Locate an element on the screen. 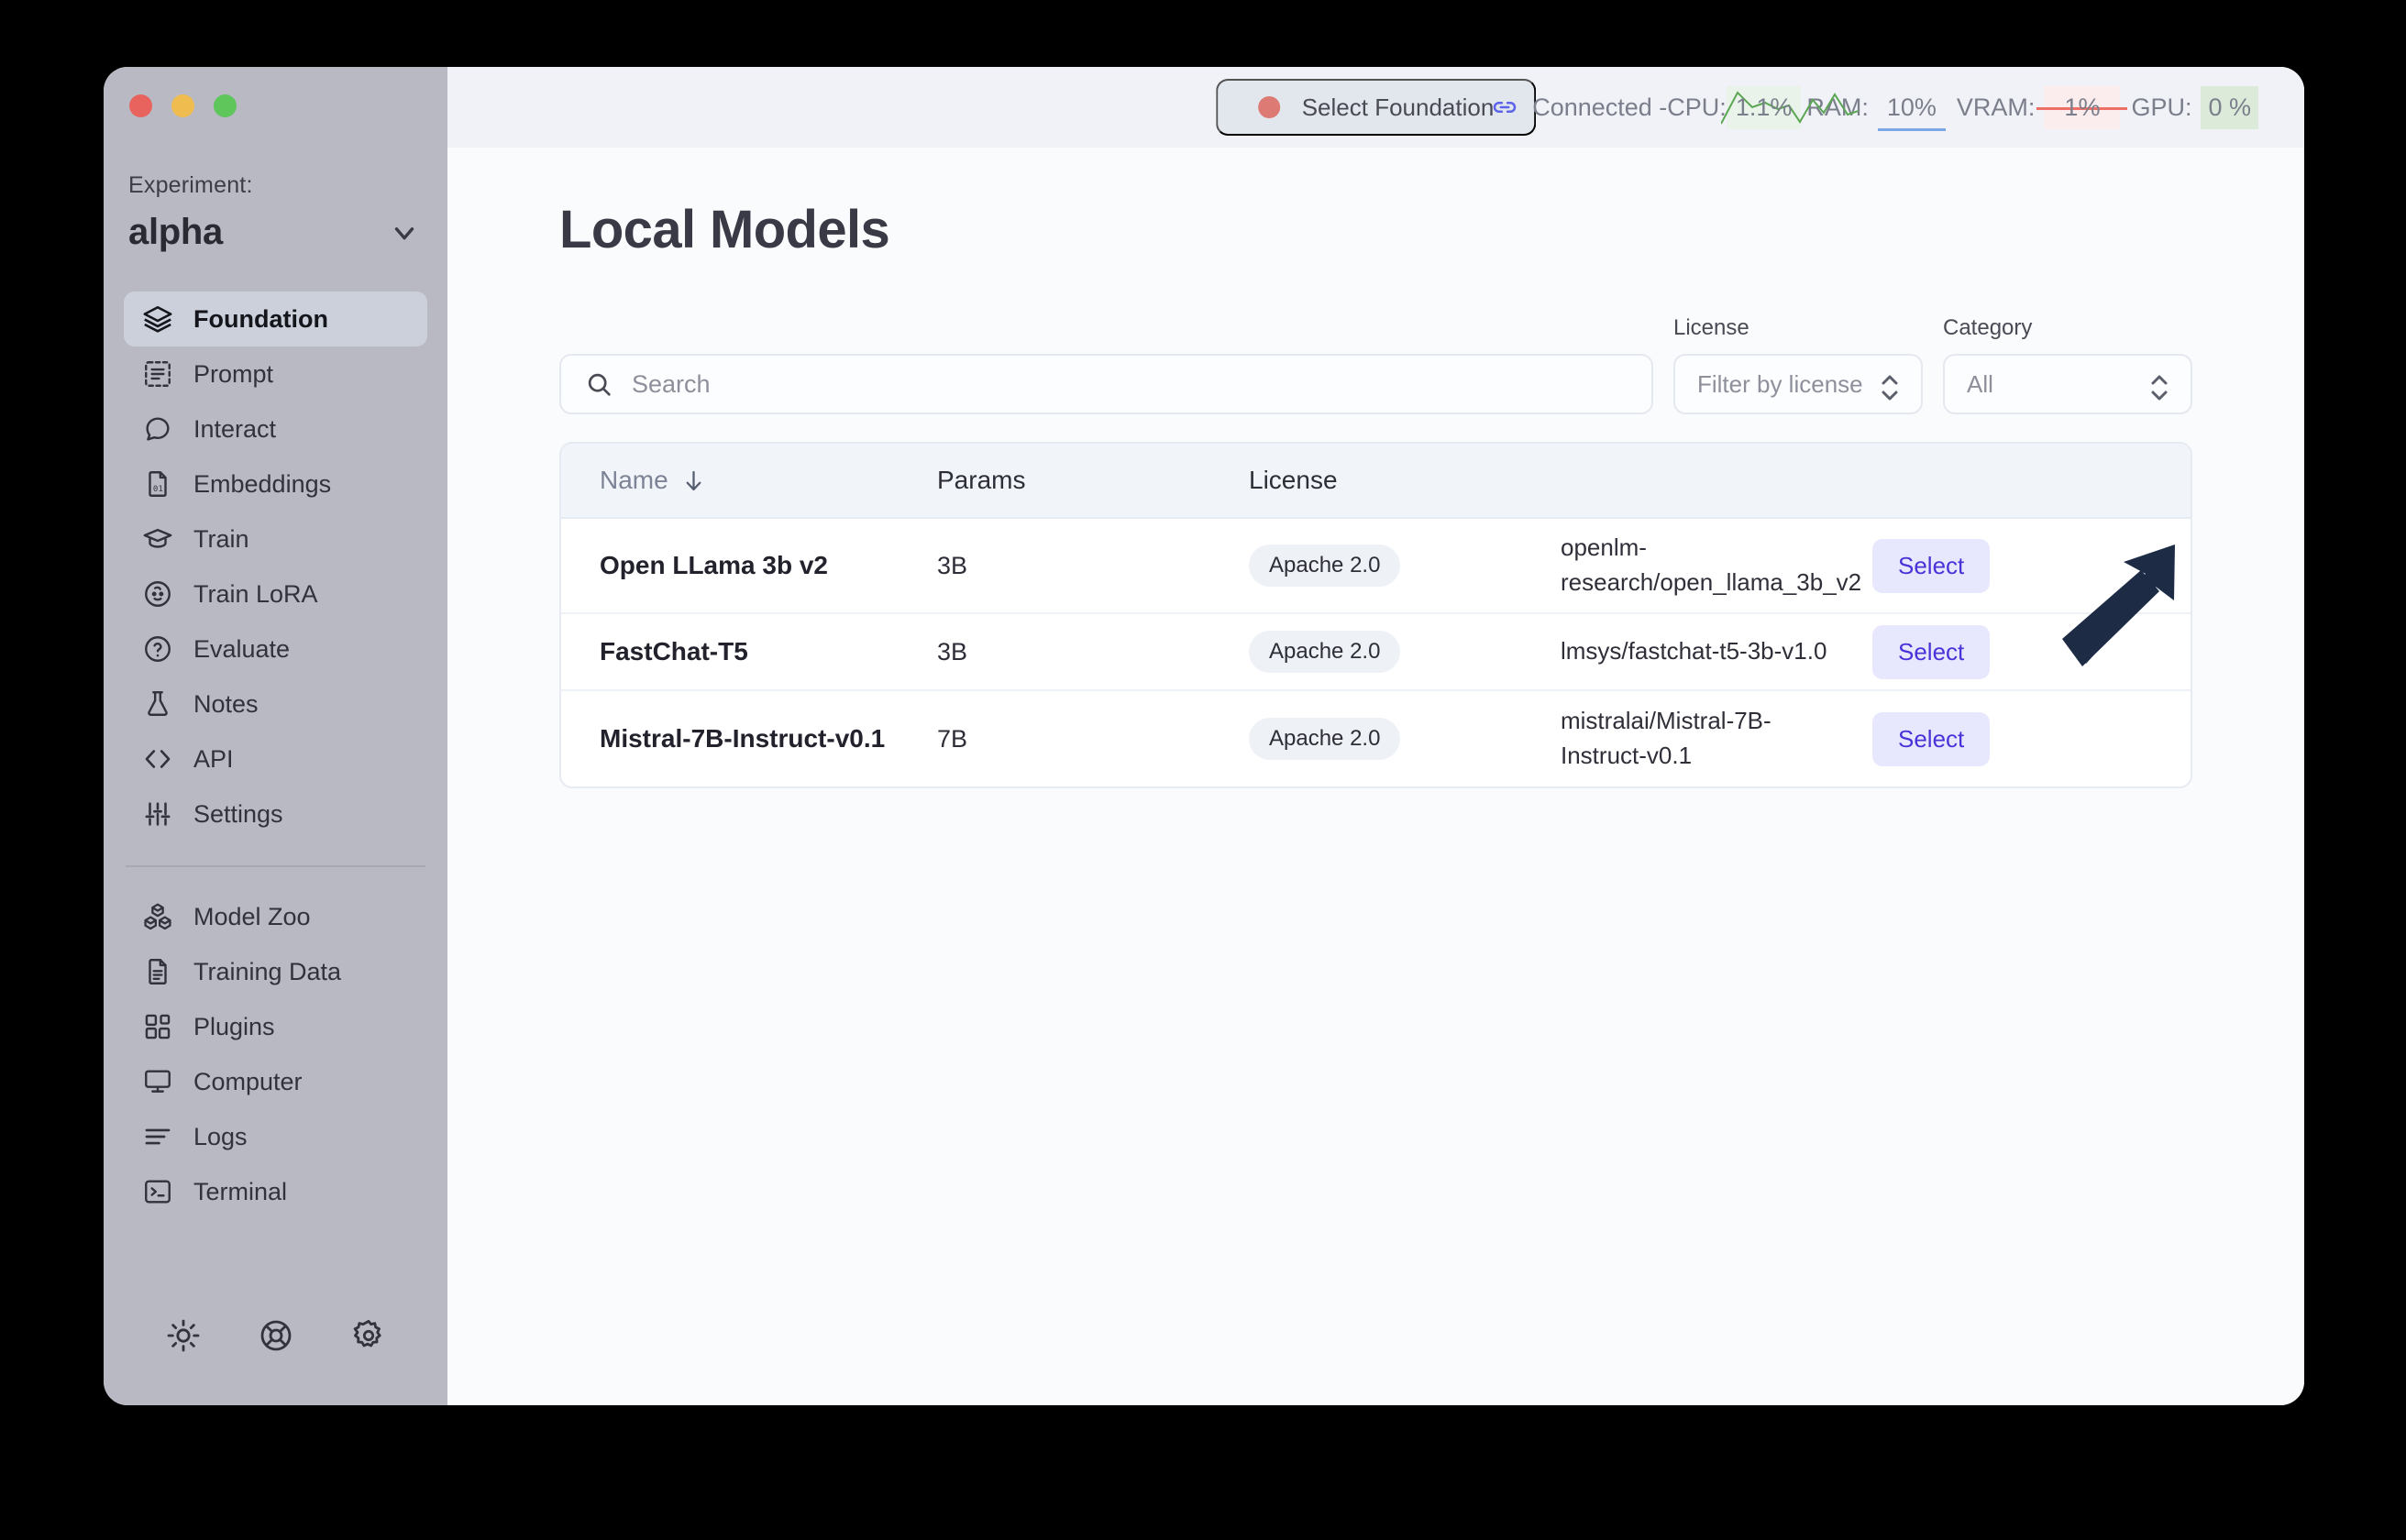  category-select: All is located at coordinates (2067, 384).